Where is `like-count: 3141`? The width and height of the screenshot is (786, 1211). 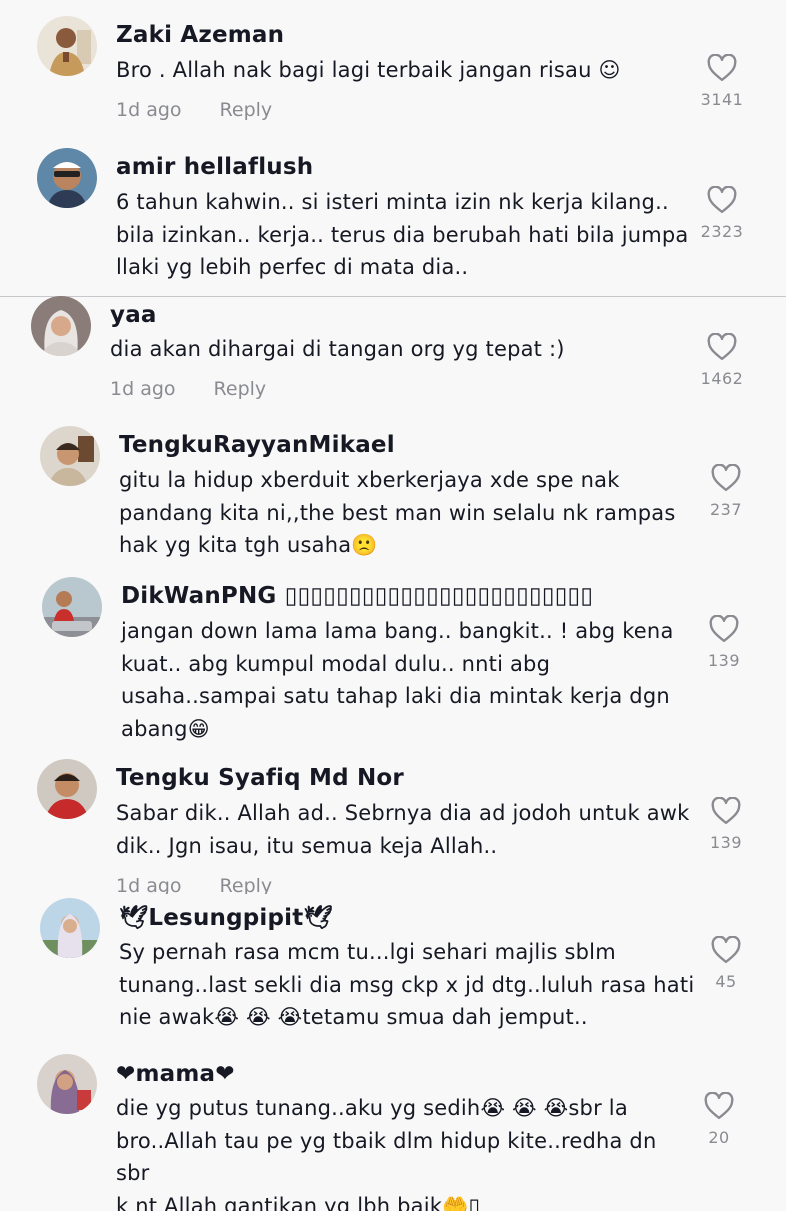
like-count: 3141 is located at coordinates (722, 99).